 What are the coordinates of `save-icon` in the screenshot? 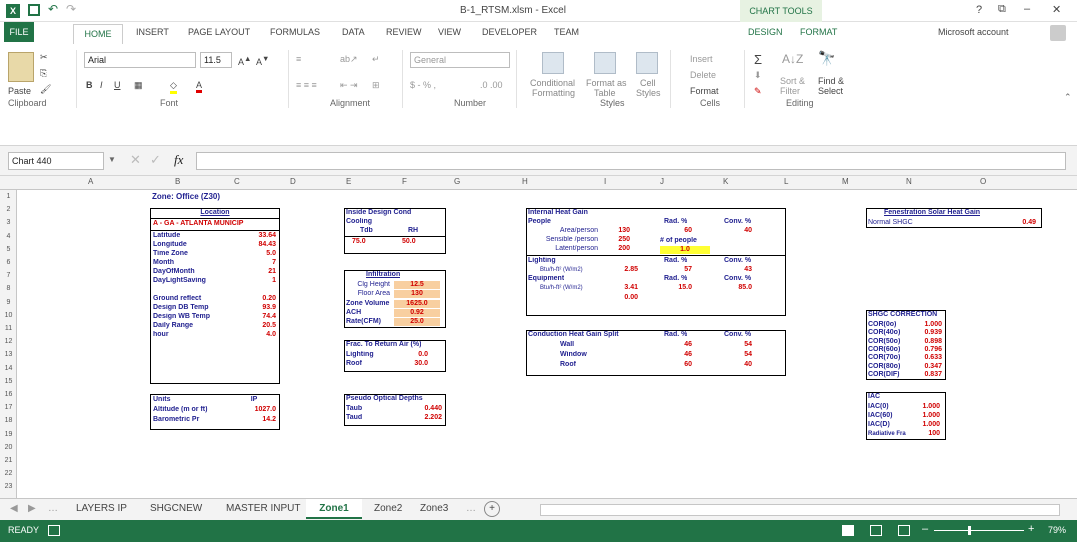 It's located at (34, 10).